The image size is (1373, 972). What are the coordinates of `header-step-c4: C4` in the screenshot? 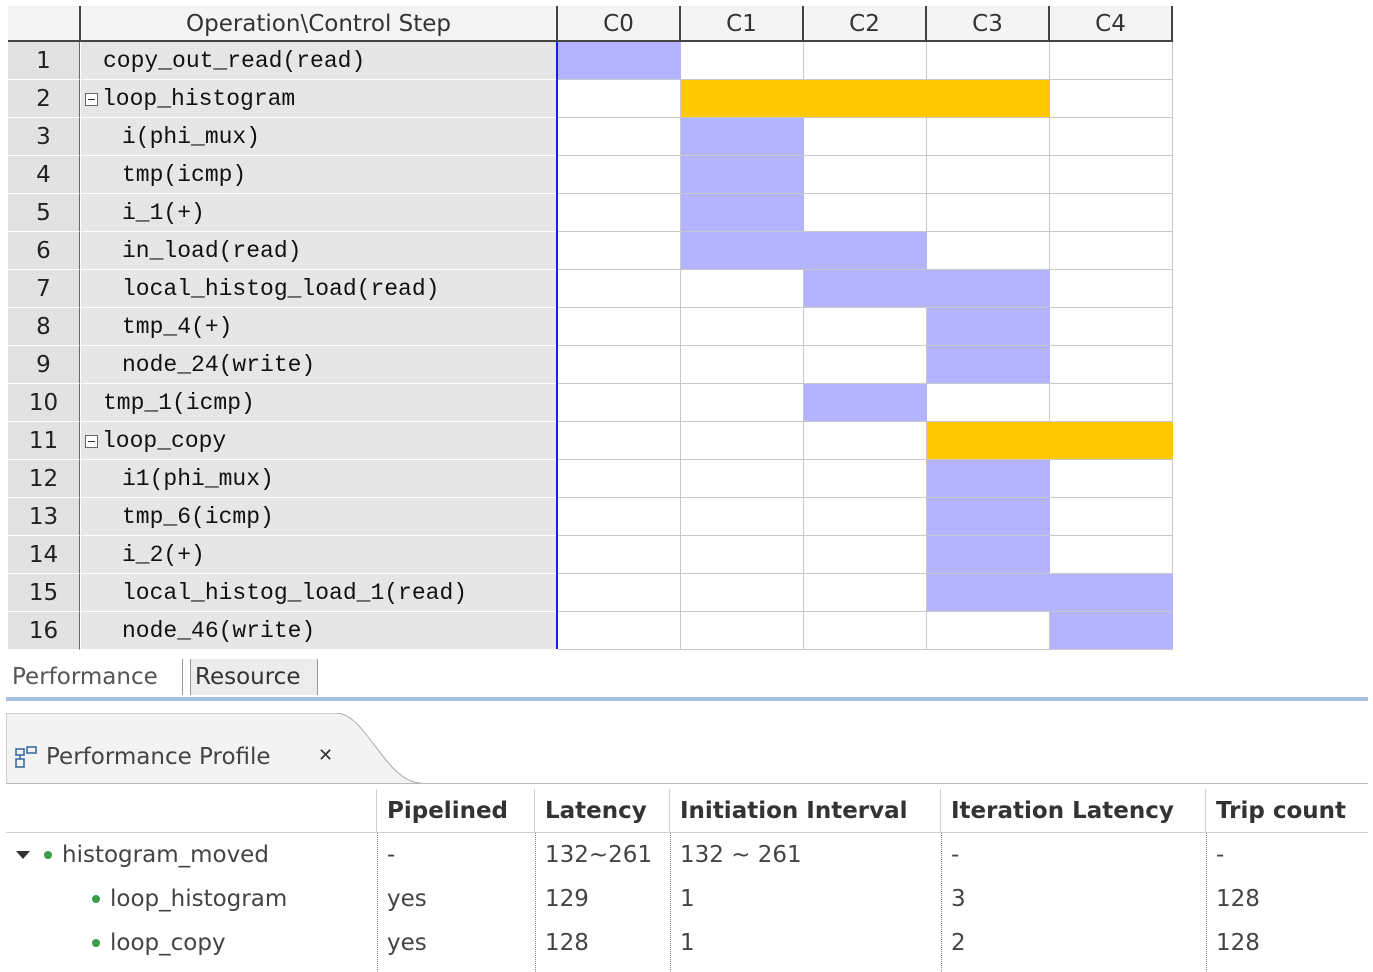 It's located at (1111, 24).